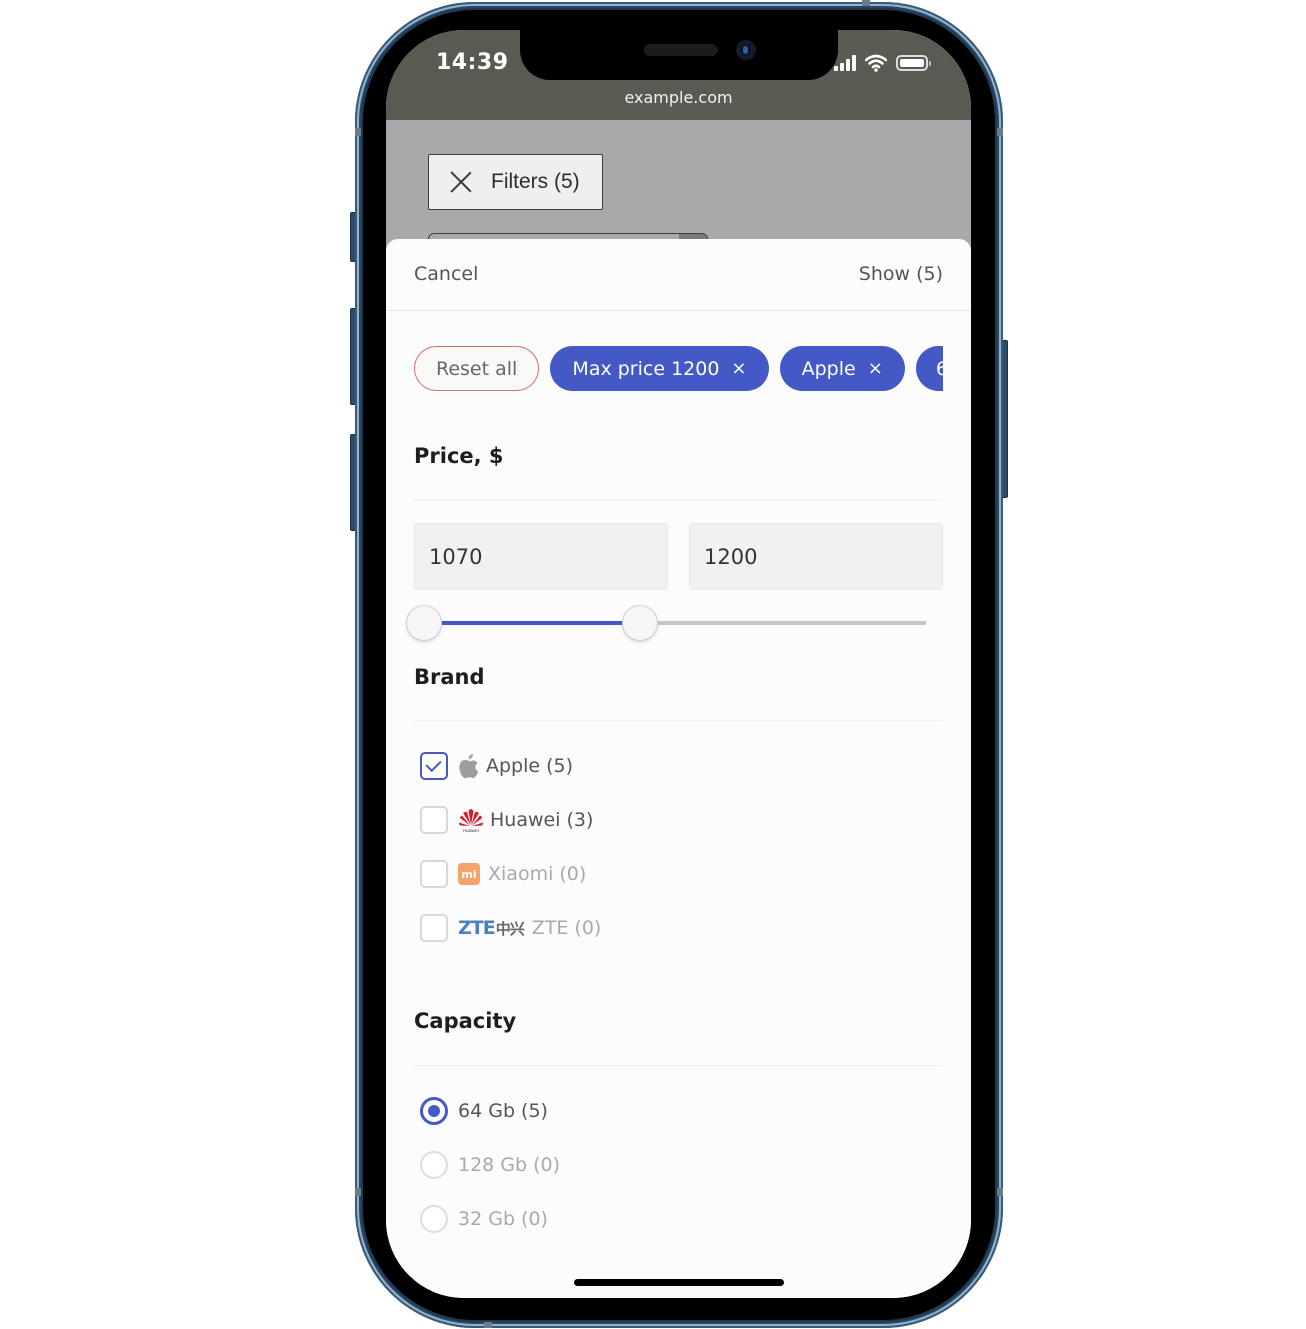 The height and width of the screenshot is (1329, 1306). Describe the element at coordinates (845, 63) in the screenshot. I see `signal-icon` at that location.